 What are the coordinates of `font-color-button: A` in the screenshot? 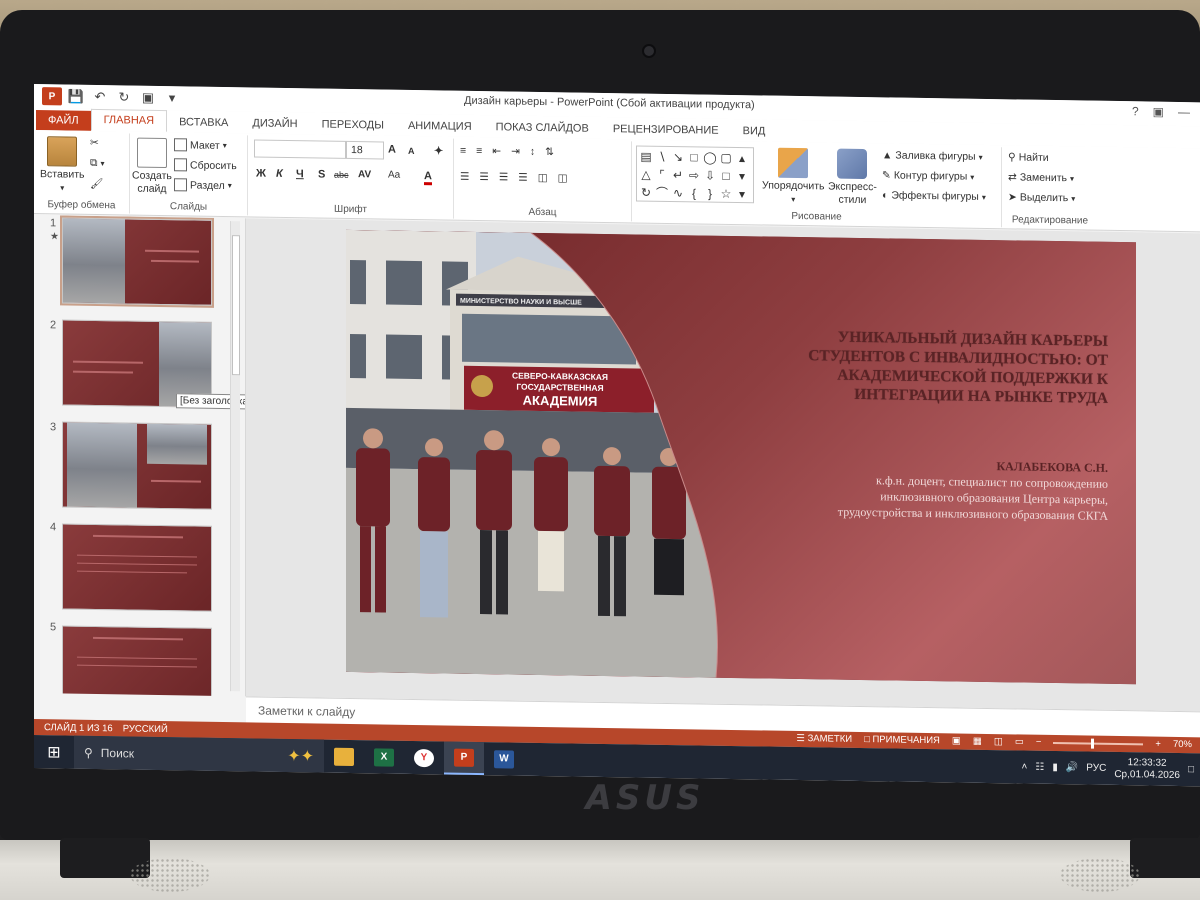 It's located at (428, 178).